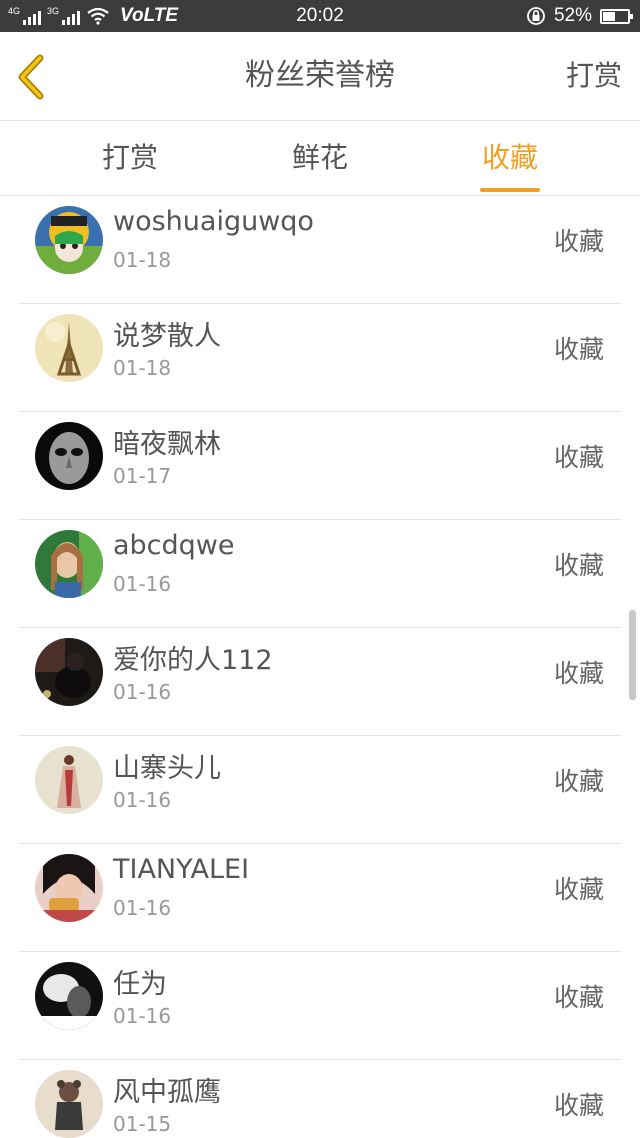 The image size is (640, 1138). What do you see at coordinates (609, 16) in the screenshot?
I see `battery-fill` at bounding box center [609, 16].